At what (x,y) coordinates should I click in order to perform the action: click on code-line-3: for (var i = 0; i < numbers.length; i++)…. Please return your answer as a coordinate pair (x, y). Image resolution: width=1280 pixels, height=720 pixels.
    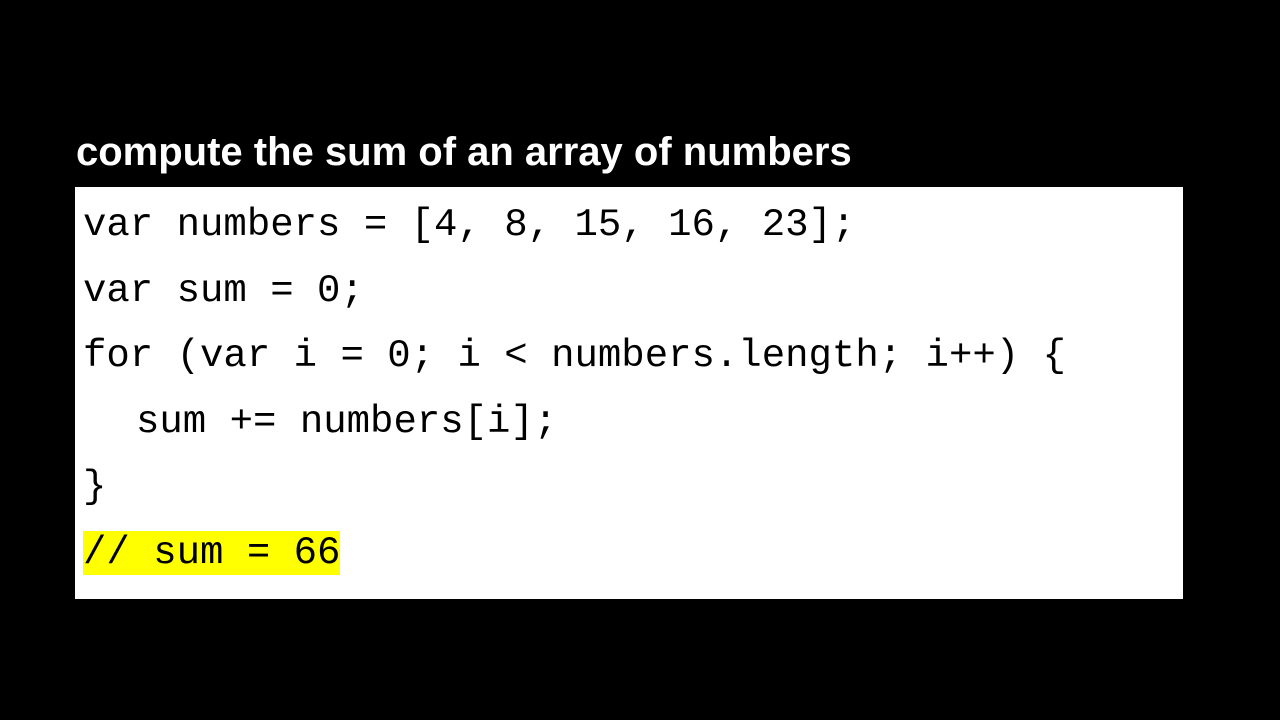
    Looking at the image, I should click on (574, 356).